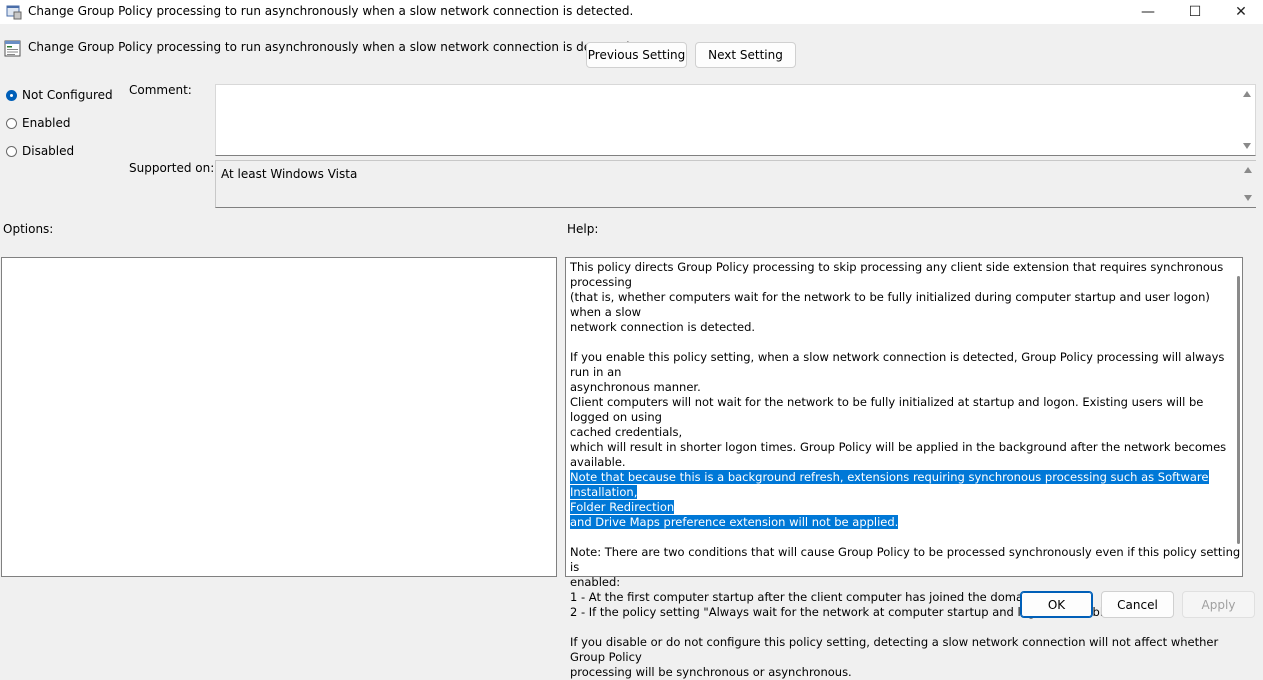 The width and height of the screenshot is (1263, 680). What do you see at coordinates (735, 184) in the screenshot?
I see `supported-on-field: At least Windows Vista` at bounding box center [735, 184].